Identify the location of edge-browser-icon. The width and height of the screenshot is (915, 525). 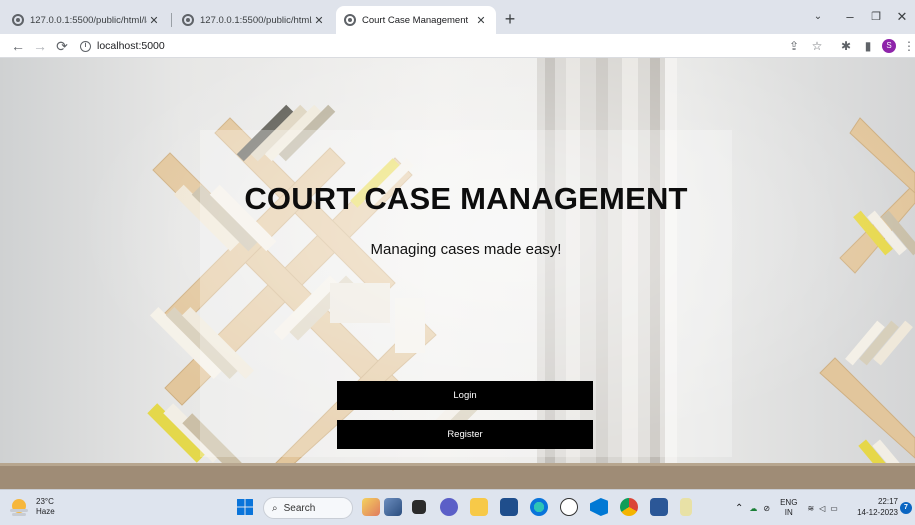
(539, 507).